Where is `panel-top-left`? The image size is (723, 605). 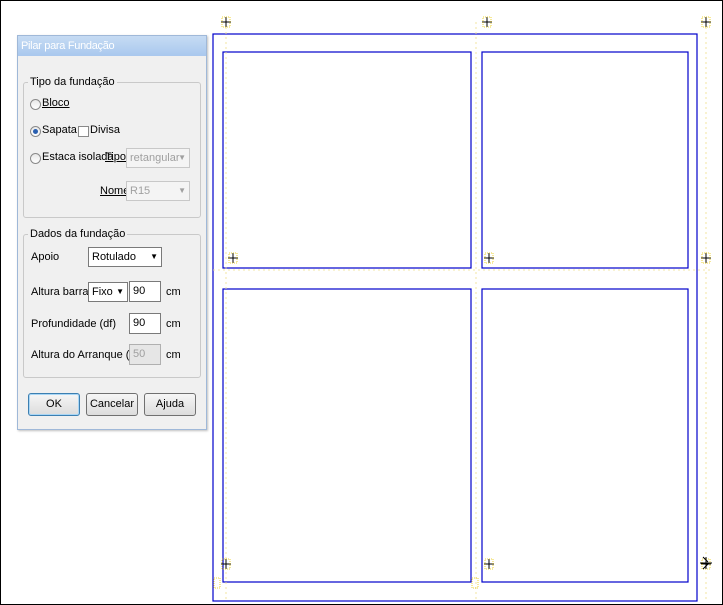
panel-top-left is located at coordinates (347, 160).